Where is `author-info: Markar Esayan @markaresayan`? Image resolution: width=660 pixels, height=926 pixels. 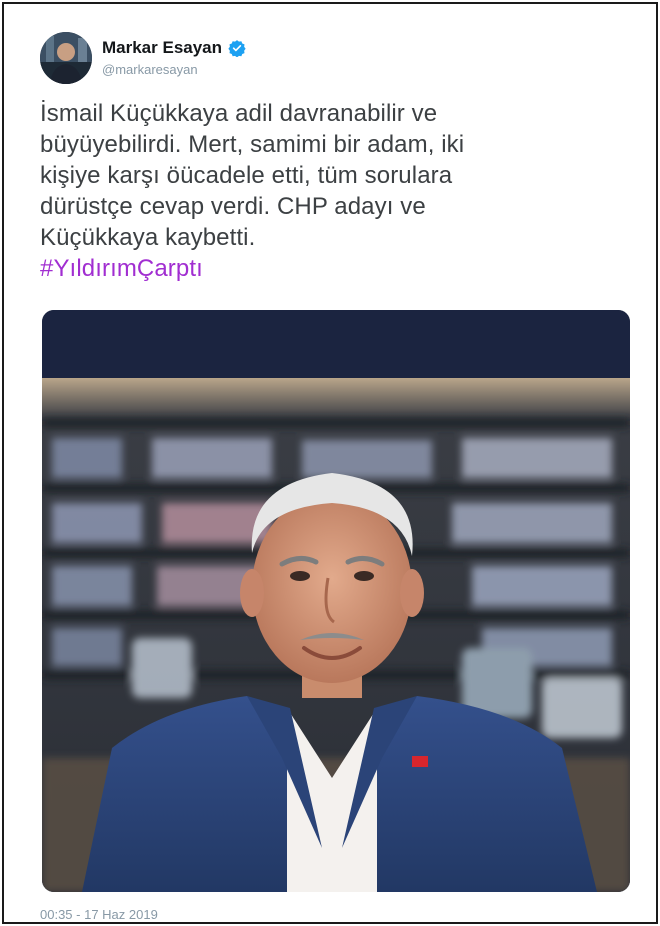 author-info: Markar Esayan @markaresayan is located at coordinates (174, 57).